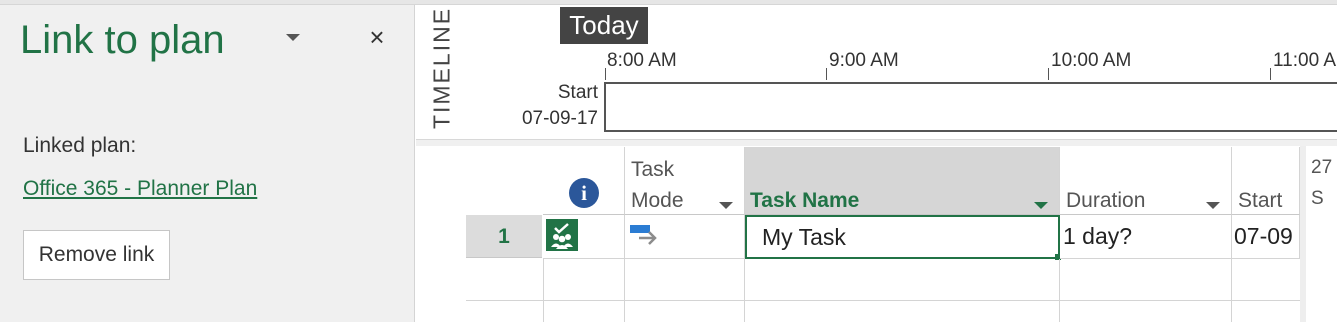 The height and width of the screenshot is (322, 1337). What do you see at coordinates (1260, 200) in the screenshot?
I see `start-header-label: Start` at bounding box center [1260, 200].